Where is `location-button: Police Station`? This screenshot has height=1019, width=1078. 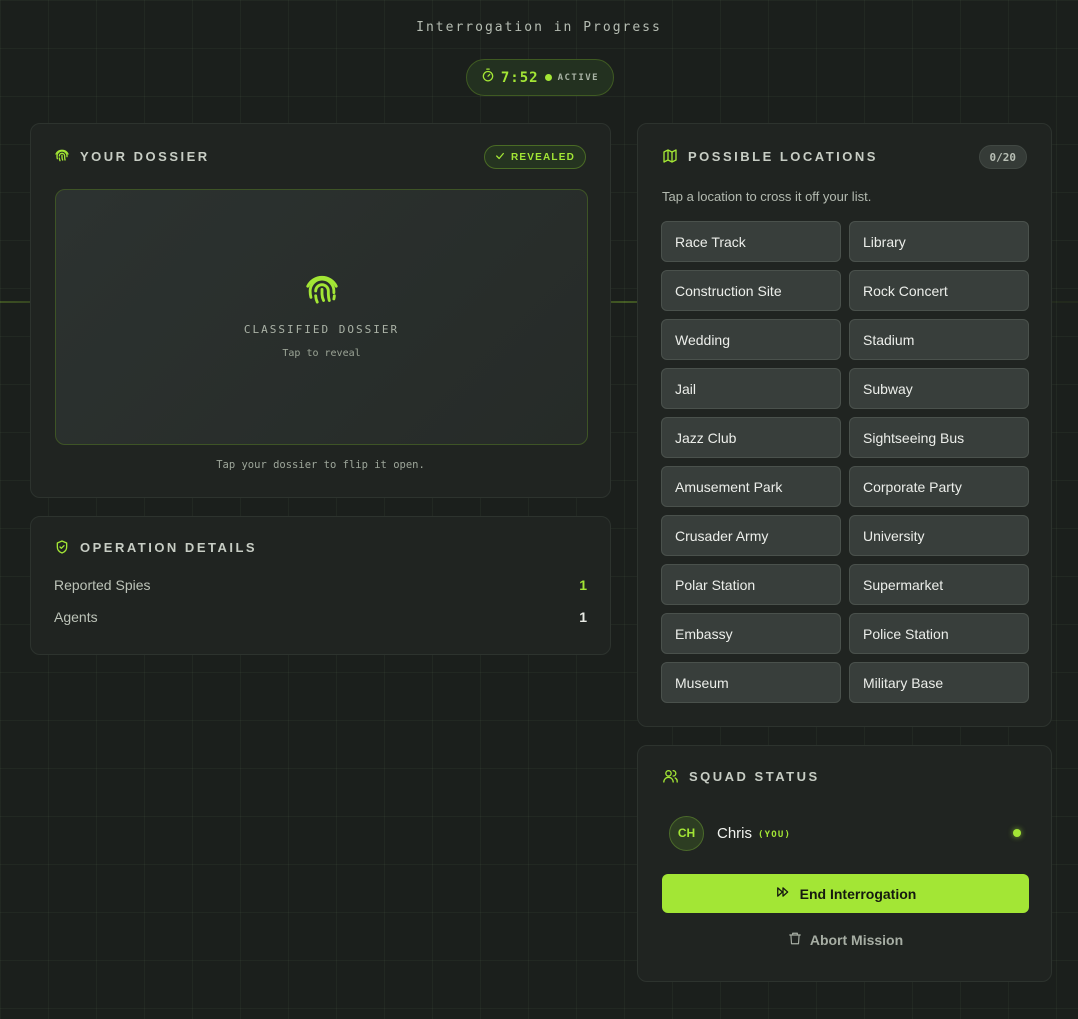
location-button: Police Station is located at coordinates (939, 633).